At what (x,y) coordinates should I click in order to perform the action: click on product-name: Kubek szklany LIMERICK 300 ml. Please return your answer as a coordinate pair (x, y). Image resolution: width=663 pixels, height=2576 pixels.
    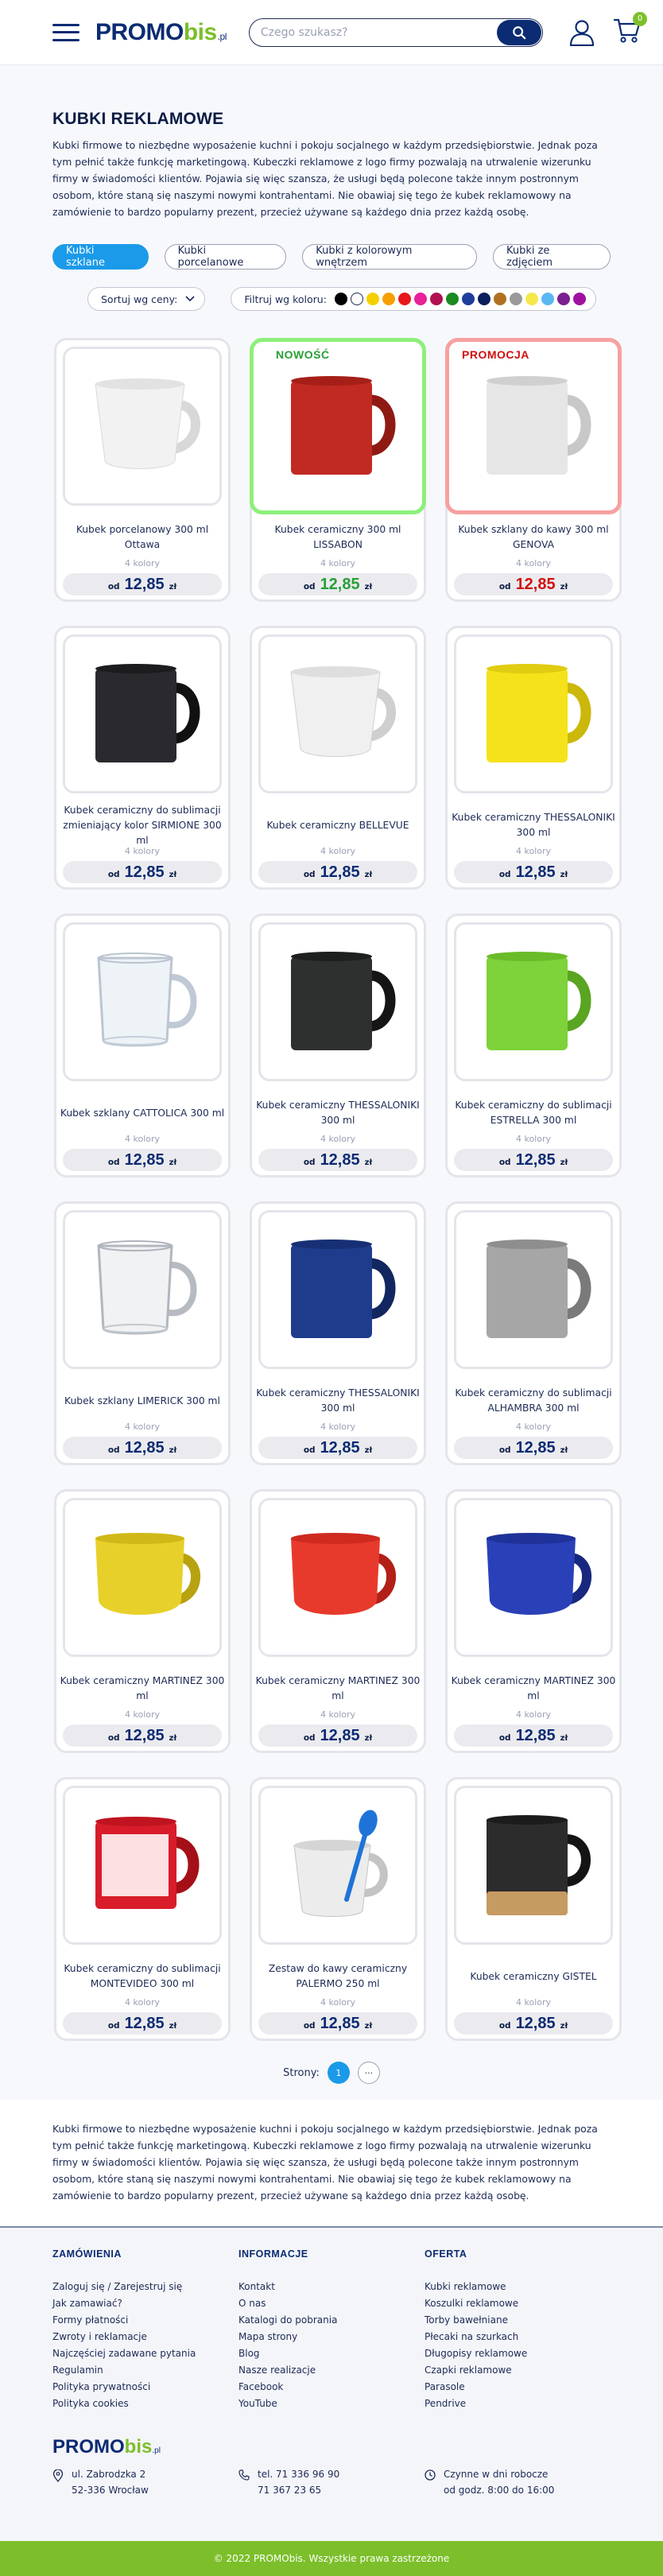
    Looking at the image, I should click on (142, 1401).